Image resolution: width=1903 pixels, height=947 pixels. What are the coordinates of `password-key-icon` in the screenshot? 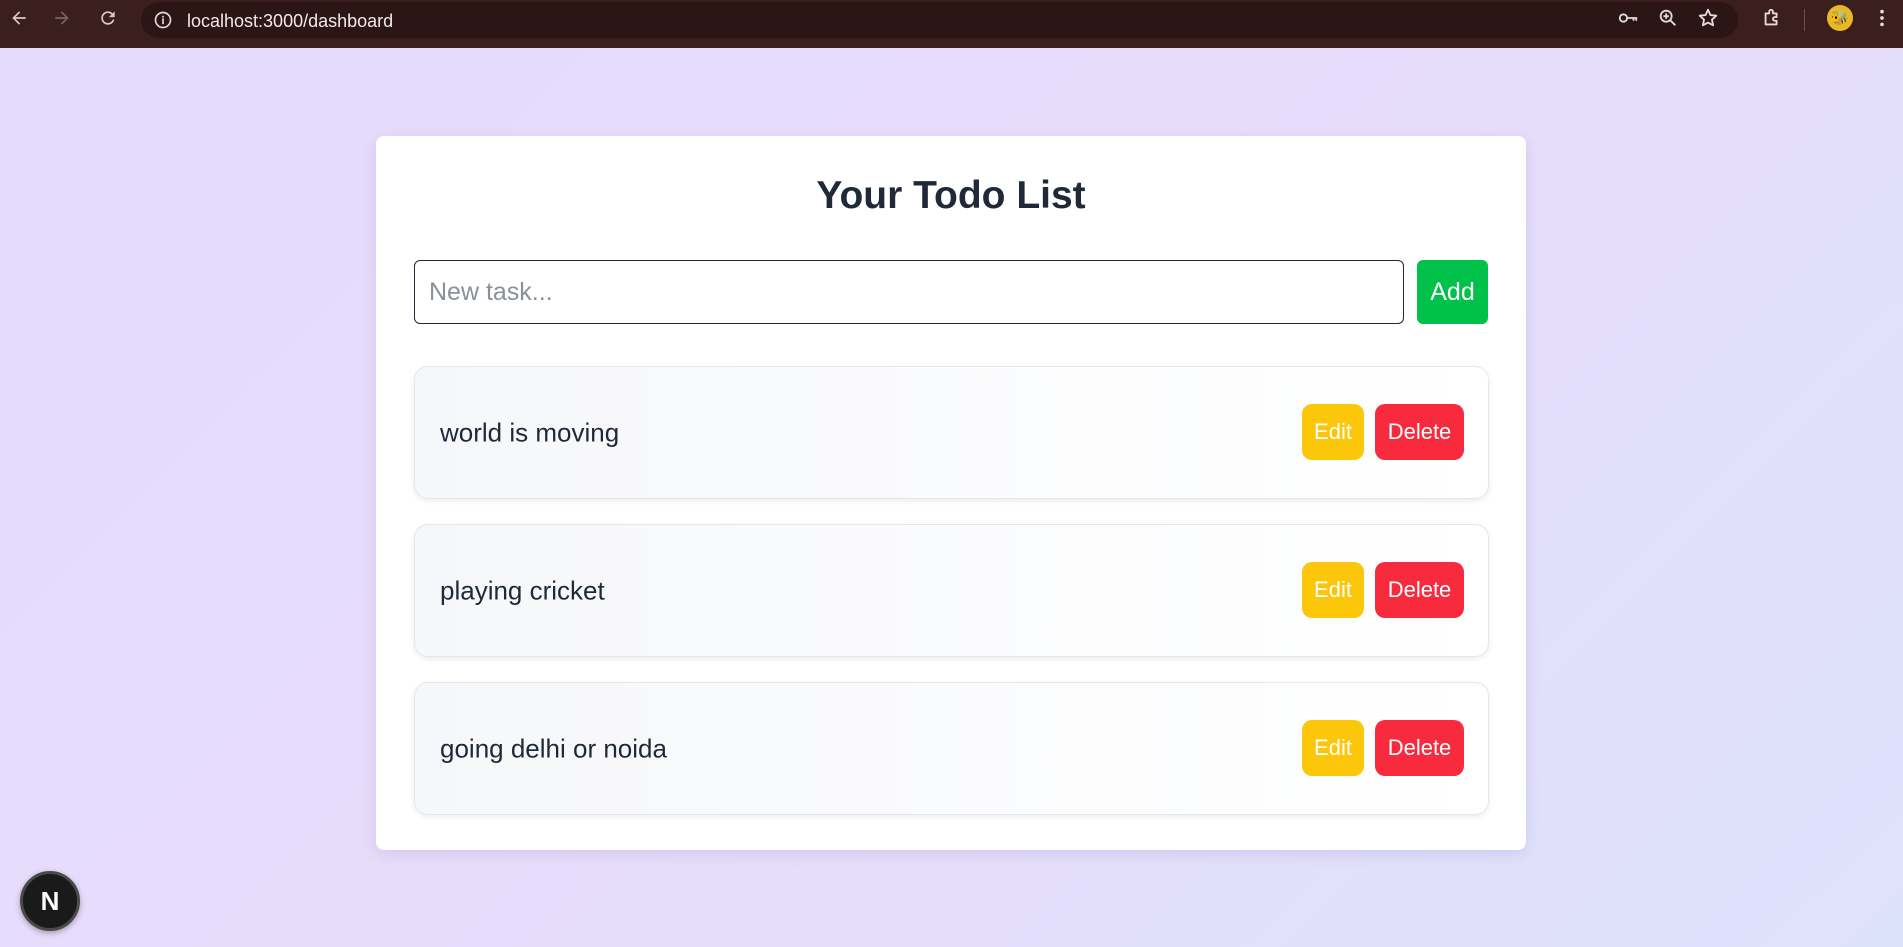 It's located at (1628, 18).